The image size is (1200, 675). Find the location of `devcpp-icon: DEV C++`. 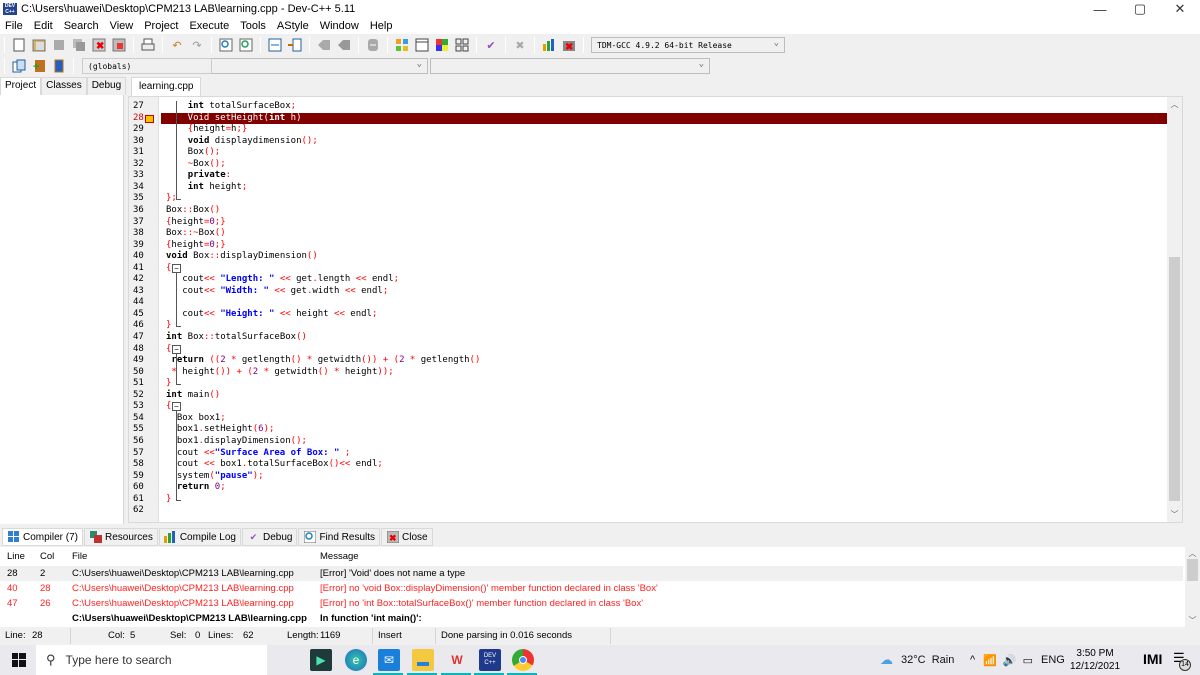

devcpp-icon: DEV C++ is located at coordinates (490, 660).